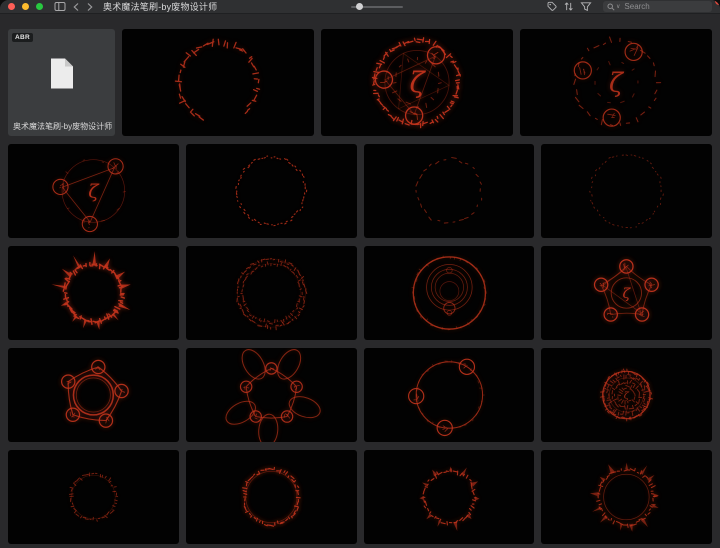 This screenshot has height=548, width=720. I want to click on tag-icon, so click(551, 6).